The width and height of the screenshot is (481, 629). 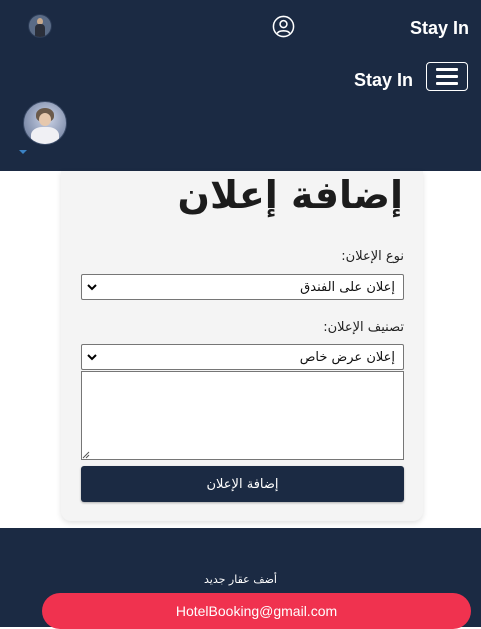 I want to click on hamburger-menu-icon, so click(x=447, y=76).